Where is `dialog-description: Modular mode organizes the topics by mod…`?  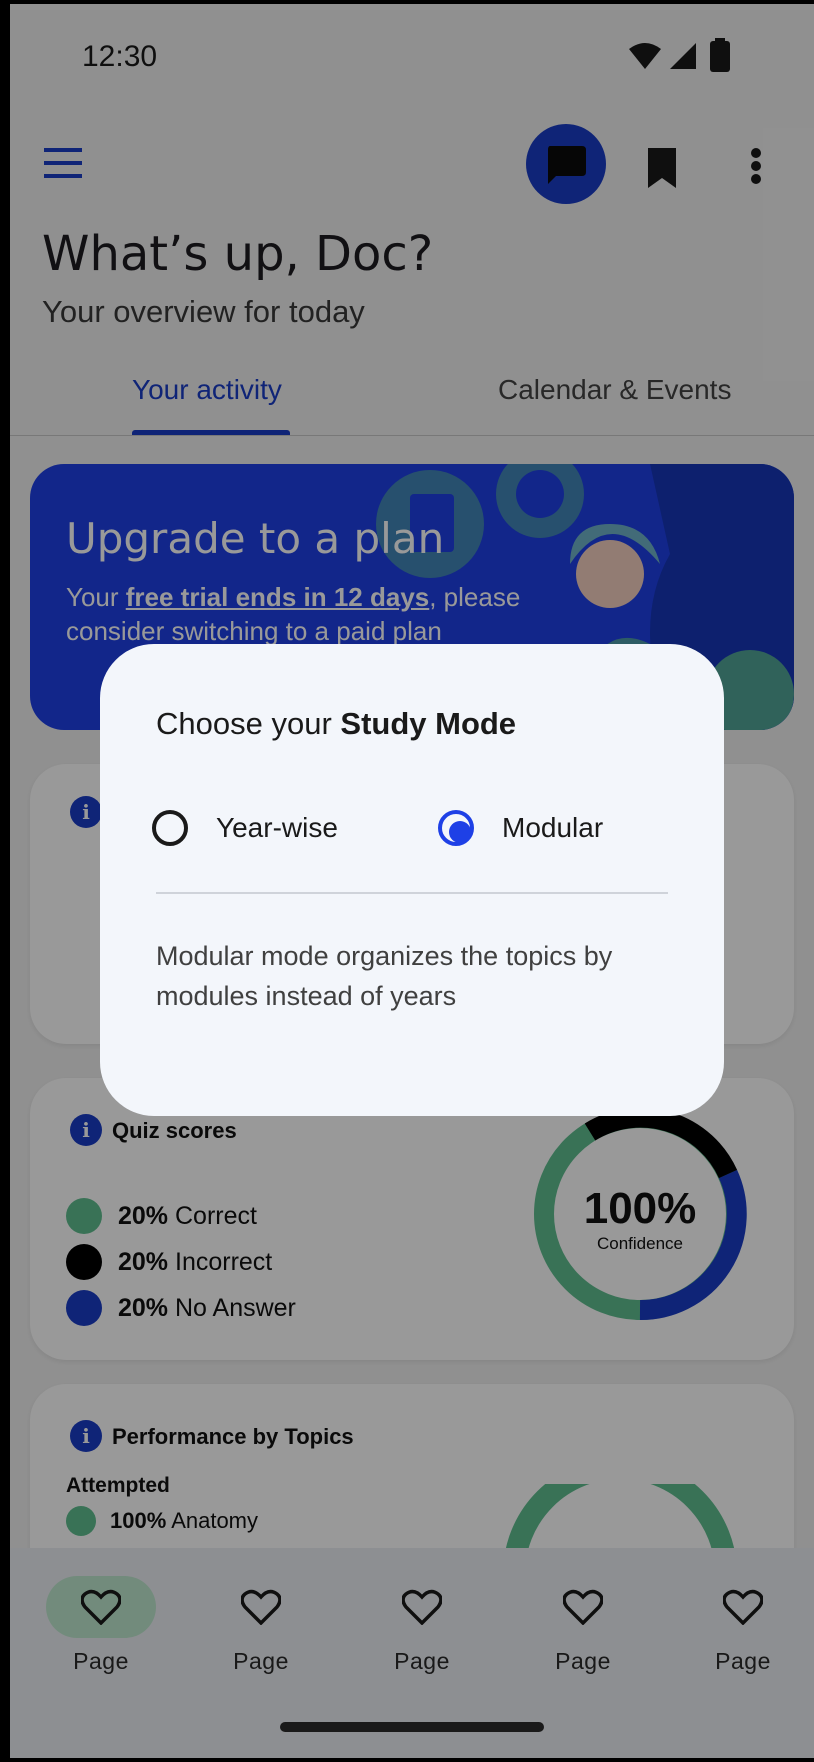 dialog-description: Modular mode organizes the topics by mod… is located at coordinates (384, 976).